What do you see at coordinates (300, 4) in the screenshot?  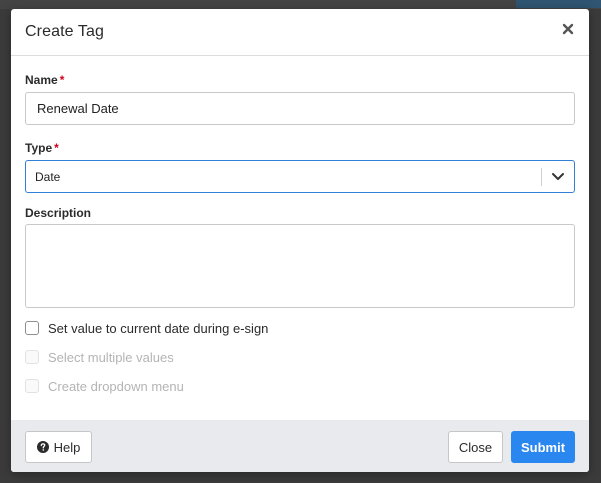 I see `background-toolbar` at bounding box center [300, 4].